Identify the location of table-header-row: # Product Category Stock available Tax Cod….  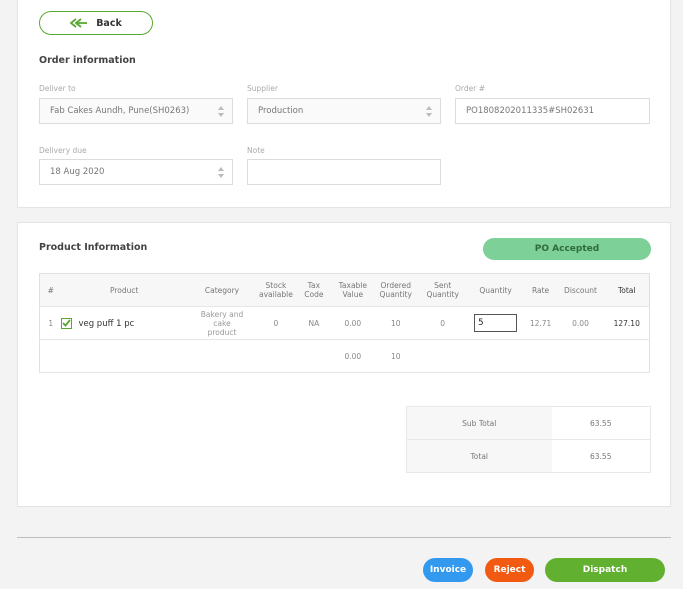
(344, 290).